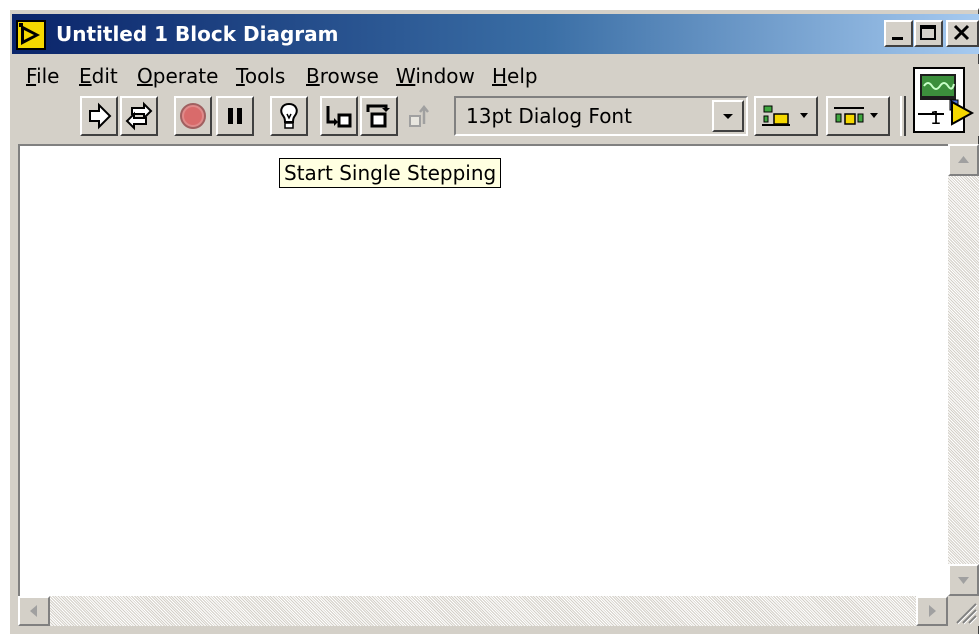  I want to click on labview-vi-icon, so click(31, 35).